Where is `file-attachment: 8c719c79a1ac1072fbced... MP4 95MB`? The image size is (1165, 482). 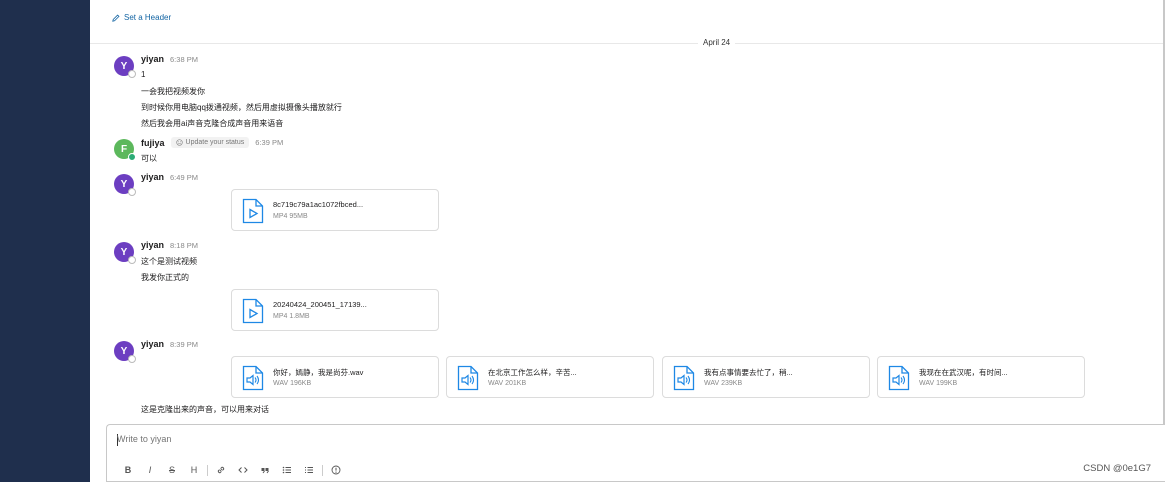
file-attachment: 8c719c79a1ac1072fbced... MP4 95MB is located at coordinates (335, 210).